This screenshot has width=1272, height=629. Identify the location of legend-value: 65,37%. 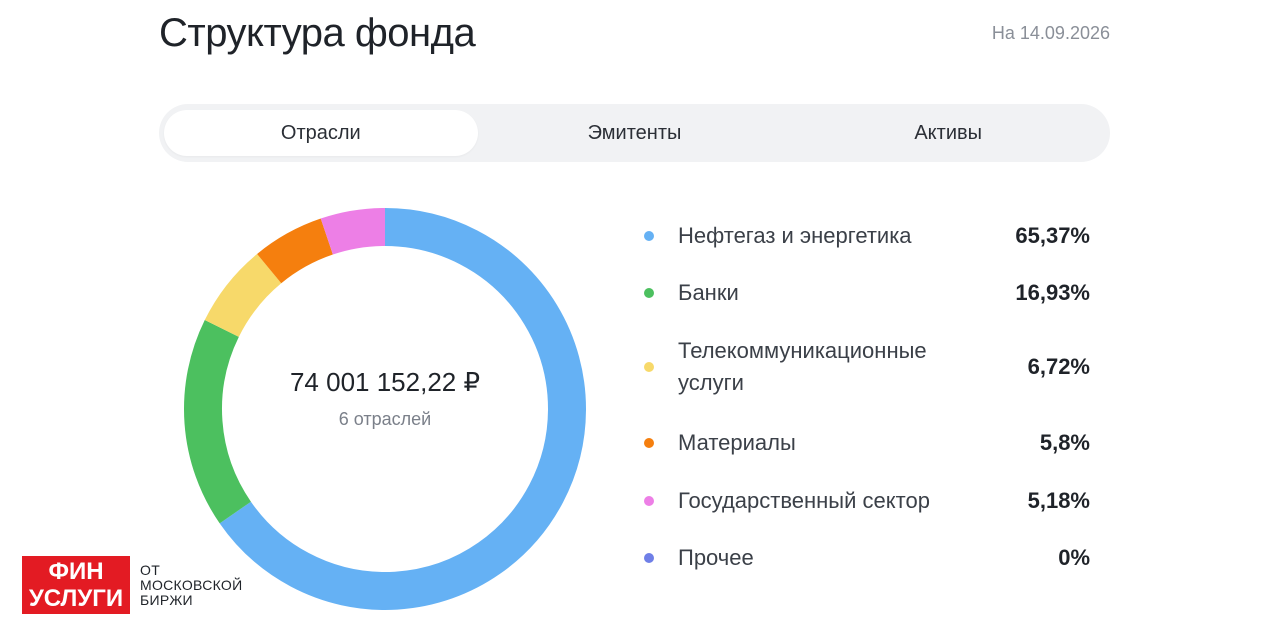
(1052, 235).